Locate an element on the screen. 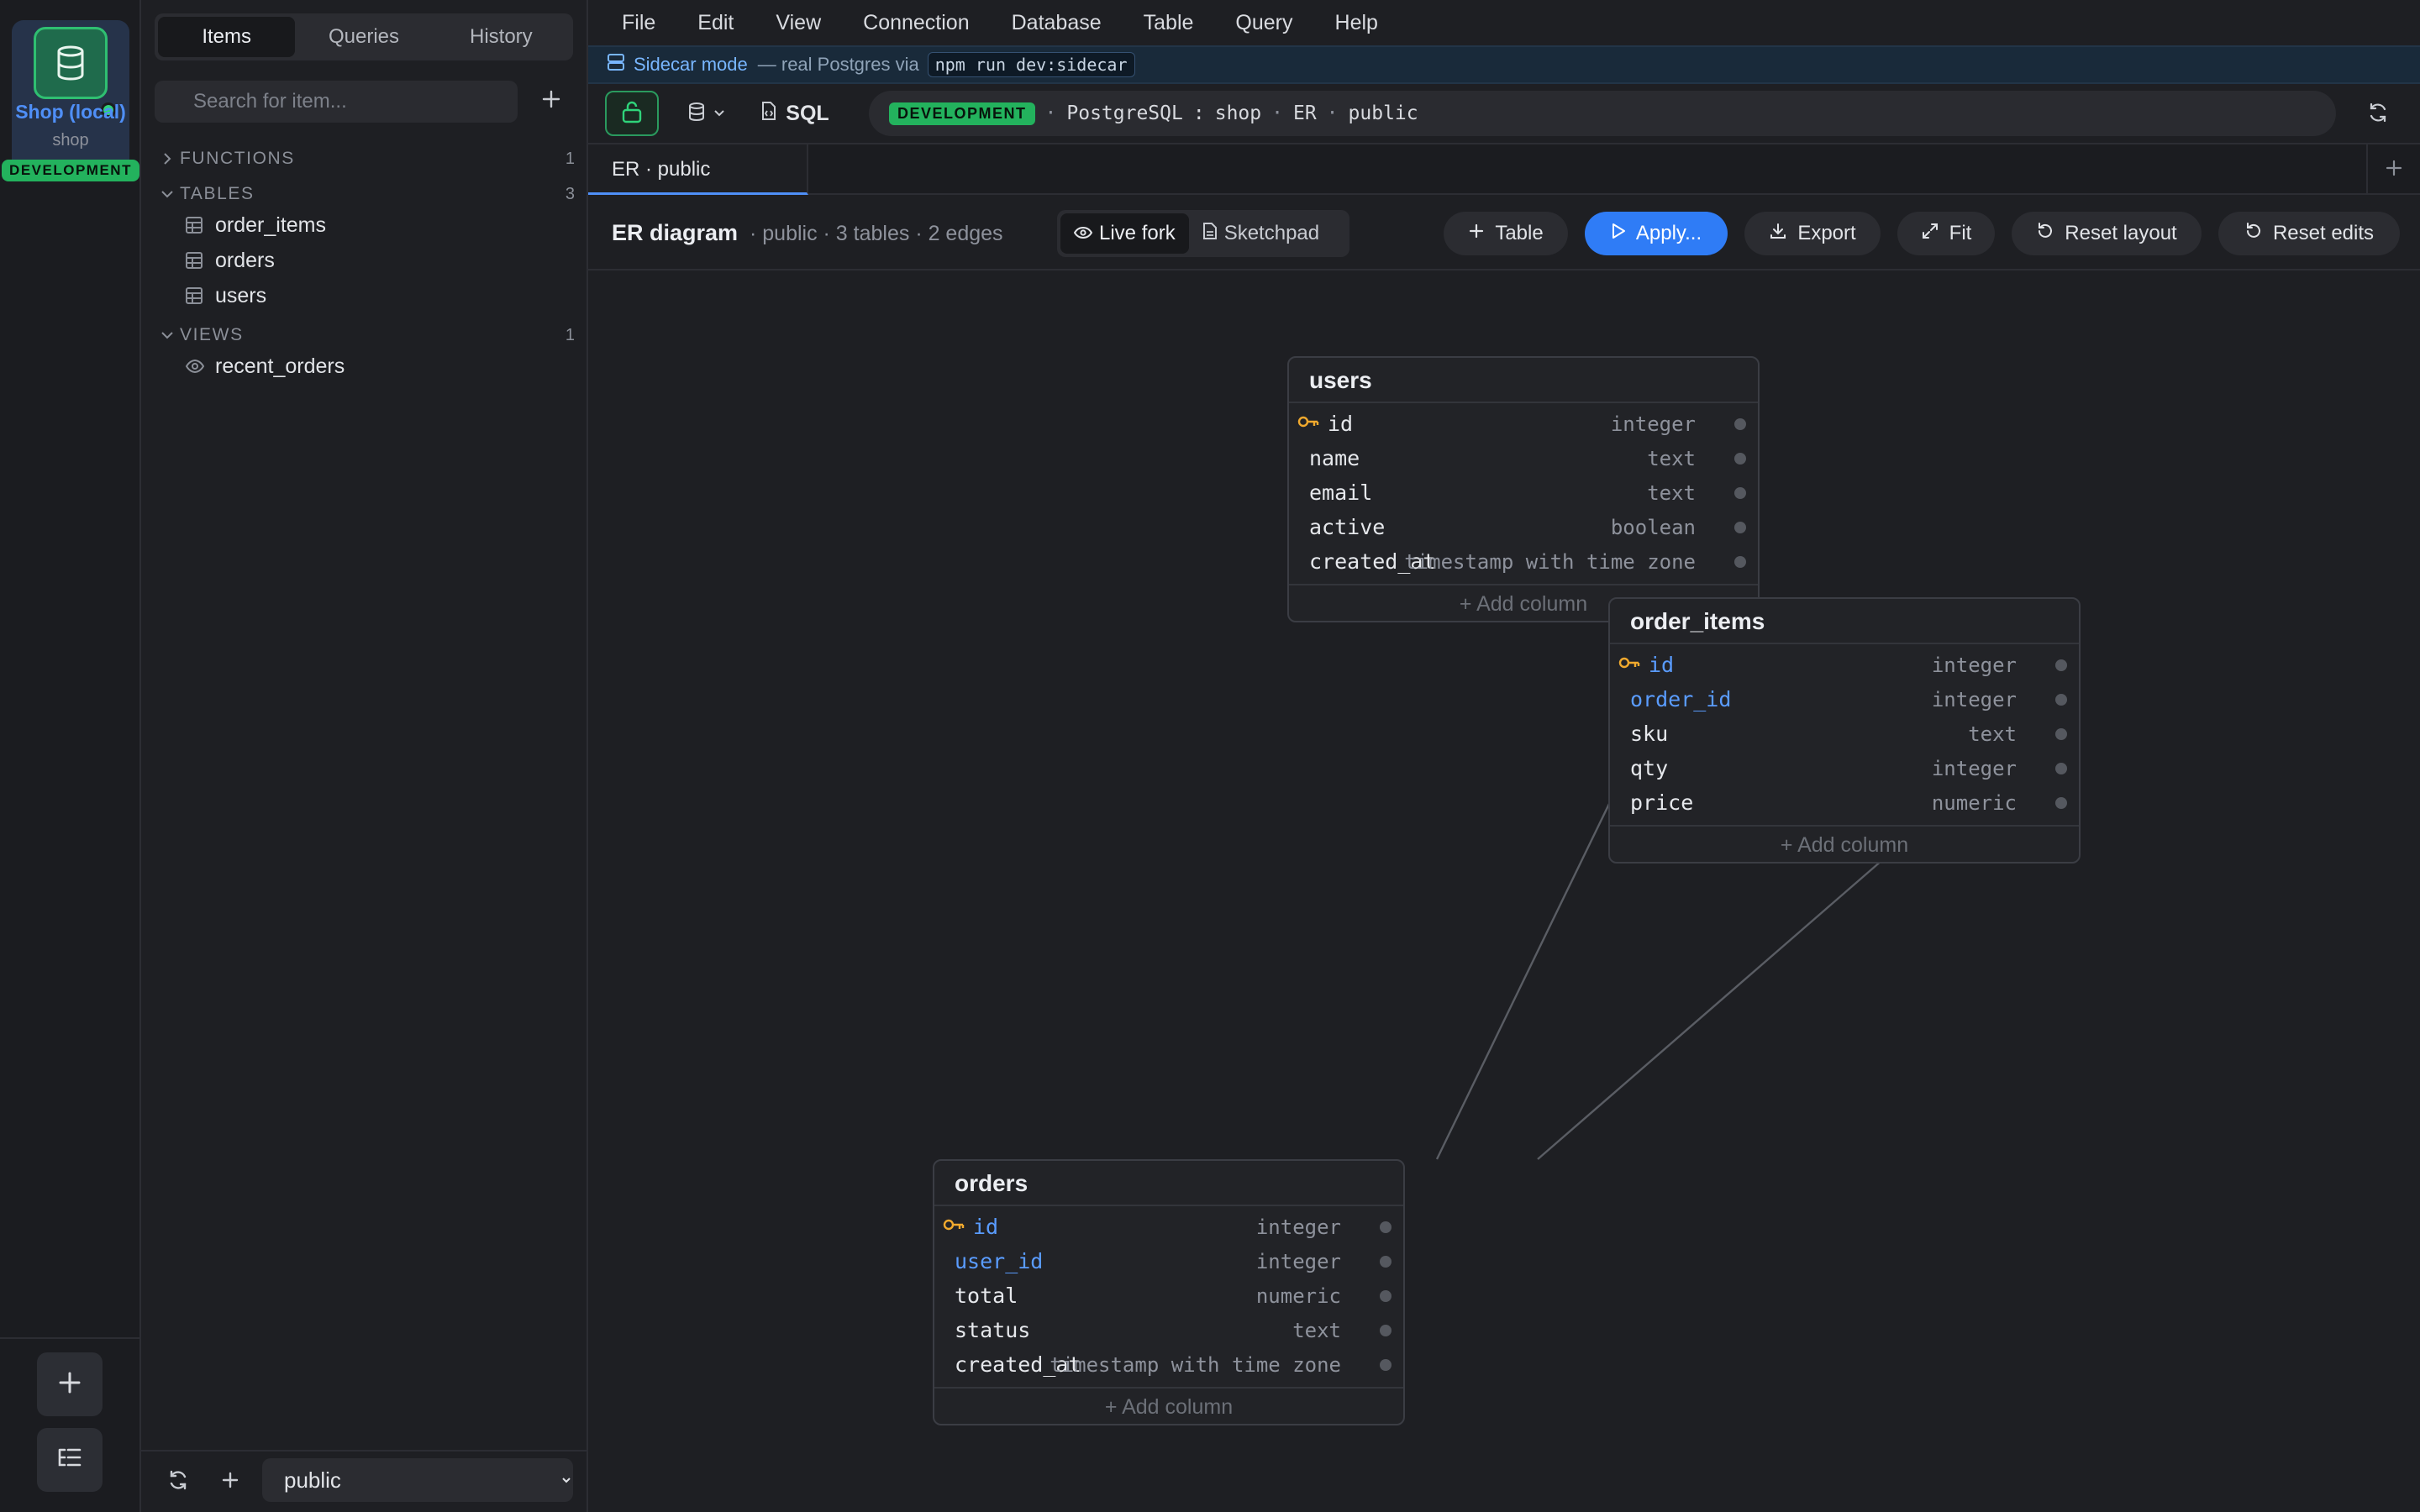 Image resolution: width=2420 pixels, height=1512 pixels. menu-query: Query is located at coordinates (1263, 23).